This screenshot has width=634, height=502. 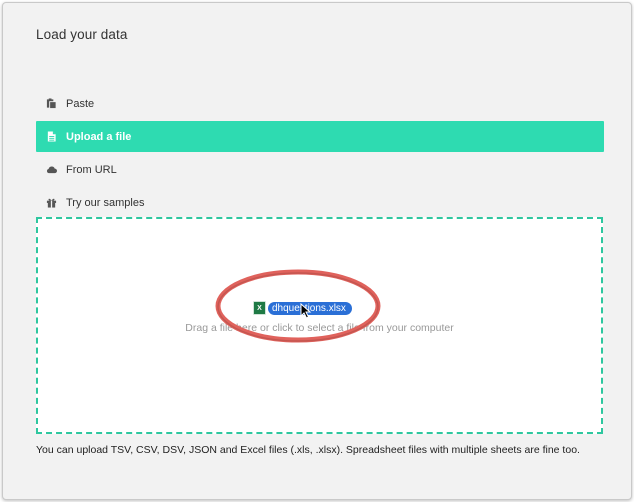 What do you see at coordinates (99, 136) in the screenshot?
I see `menu-item-label: Upload a file` at bounding box center [99, 136].